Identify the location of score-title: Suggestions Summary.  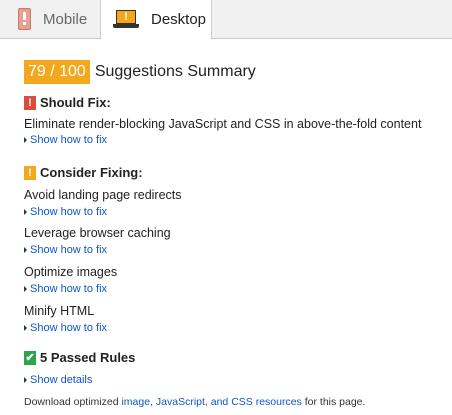
(175, 71).